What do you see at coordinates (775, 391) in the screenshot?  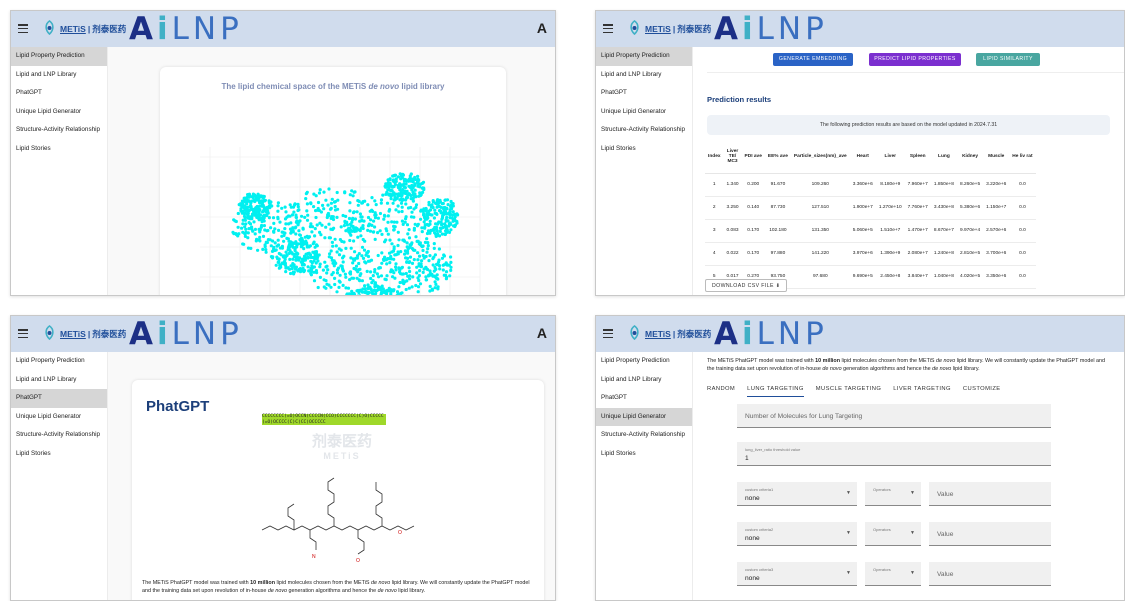 I see `tab-lung-targeting: LUNG TARGETING` at bounding box center [775, 391].